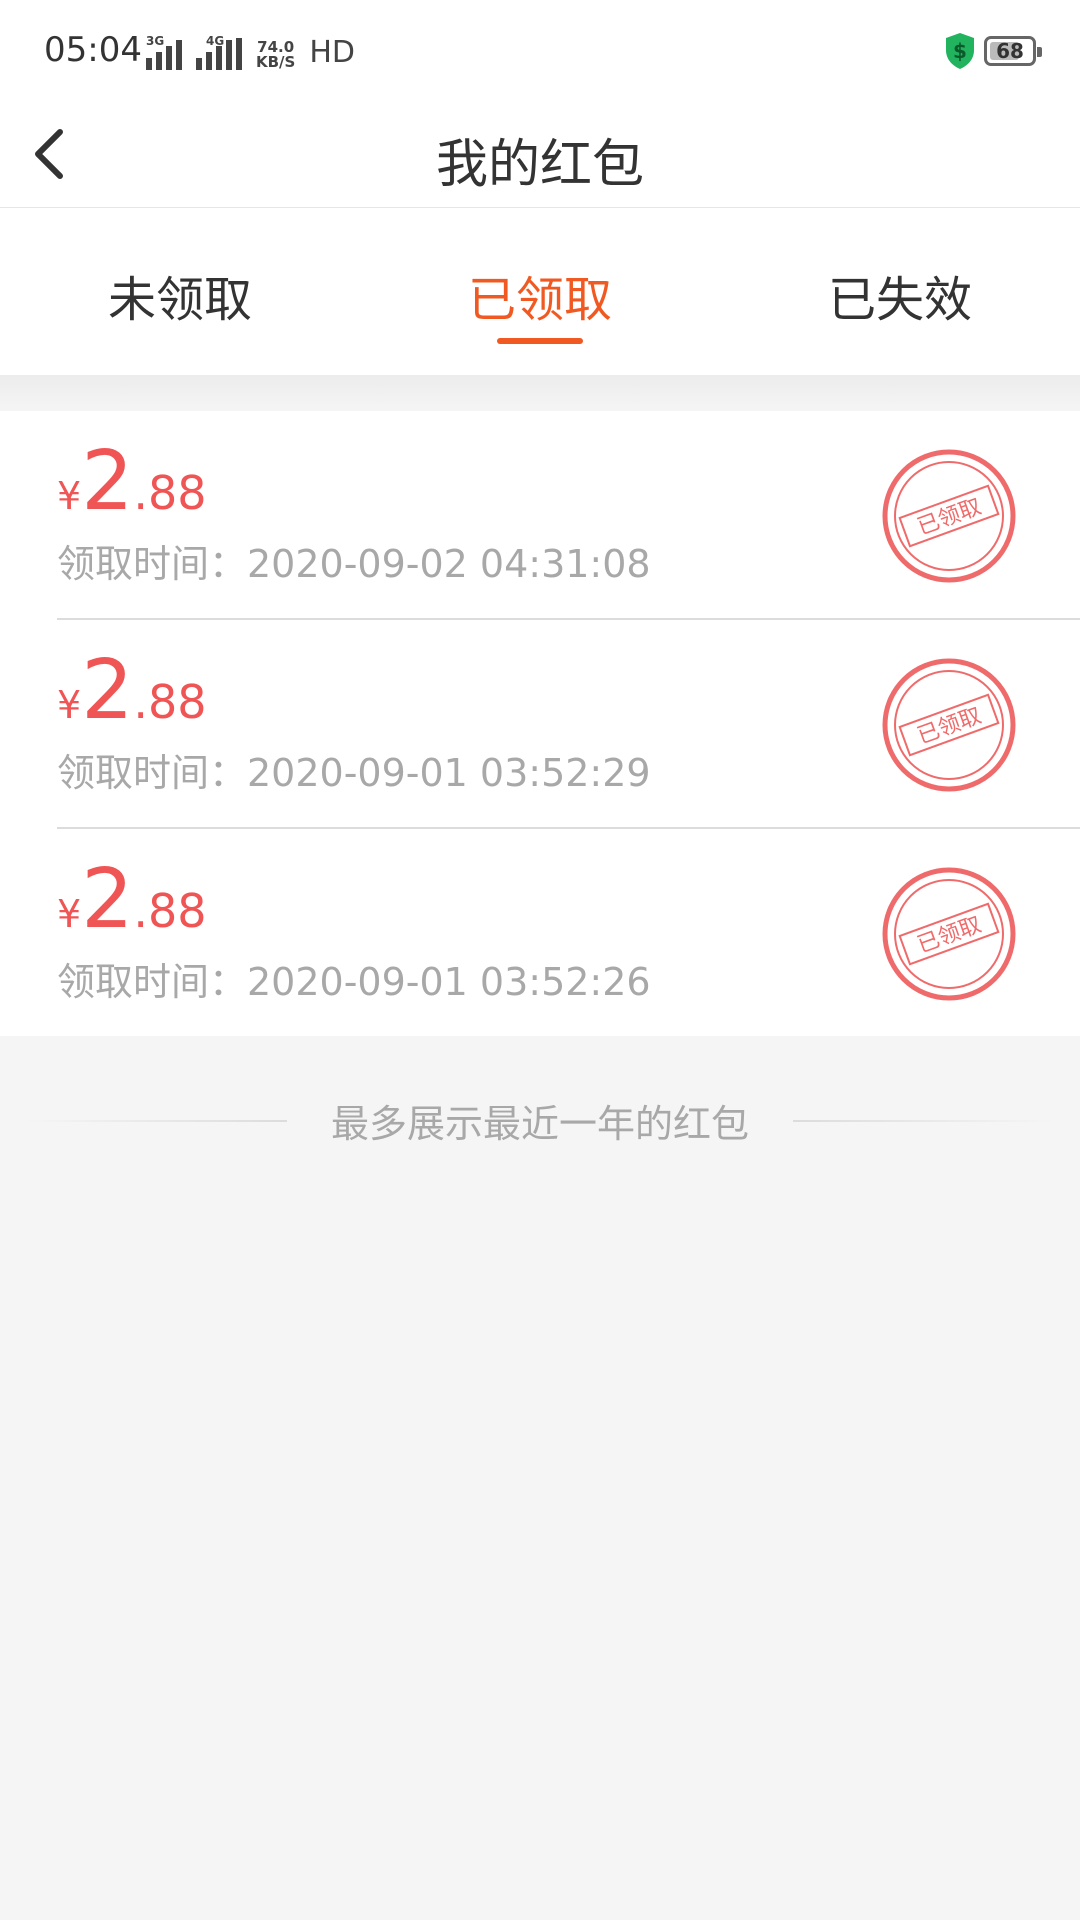 This screenshot has width=1080, height=1920. Describe the element at coordinates (155, 1120) in the screenshot. I see `divider-left` at that location.